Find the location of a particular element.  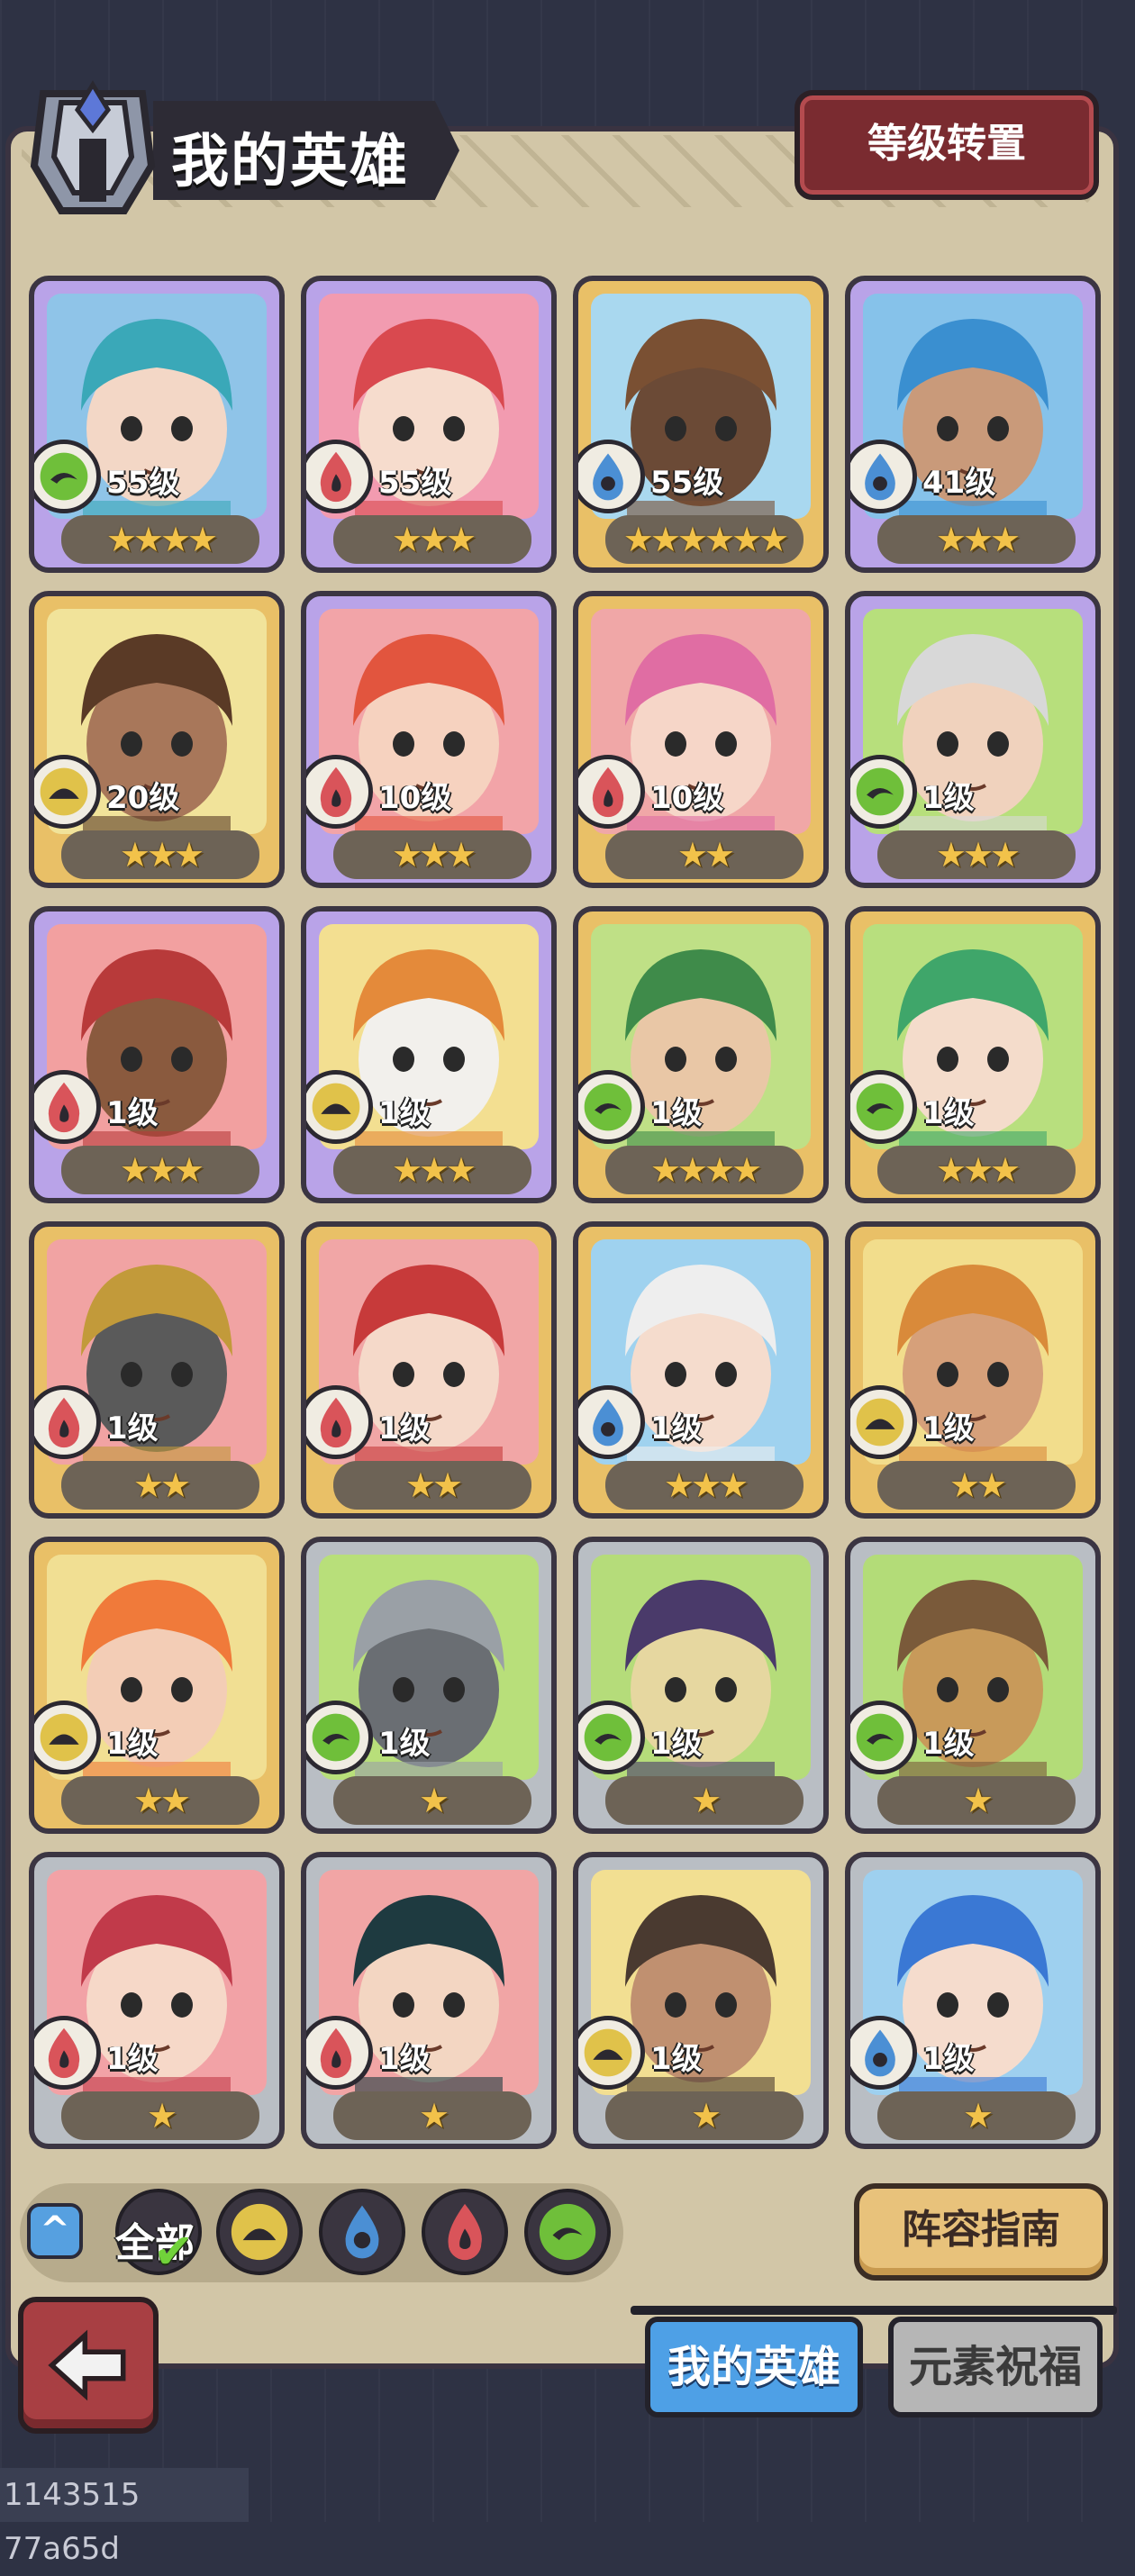

tab-my-heroes: 我的英雄 is located at coordinates (754, 2367).